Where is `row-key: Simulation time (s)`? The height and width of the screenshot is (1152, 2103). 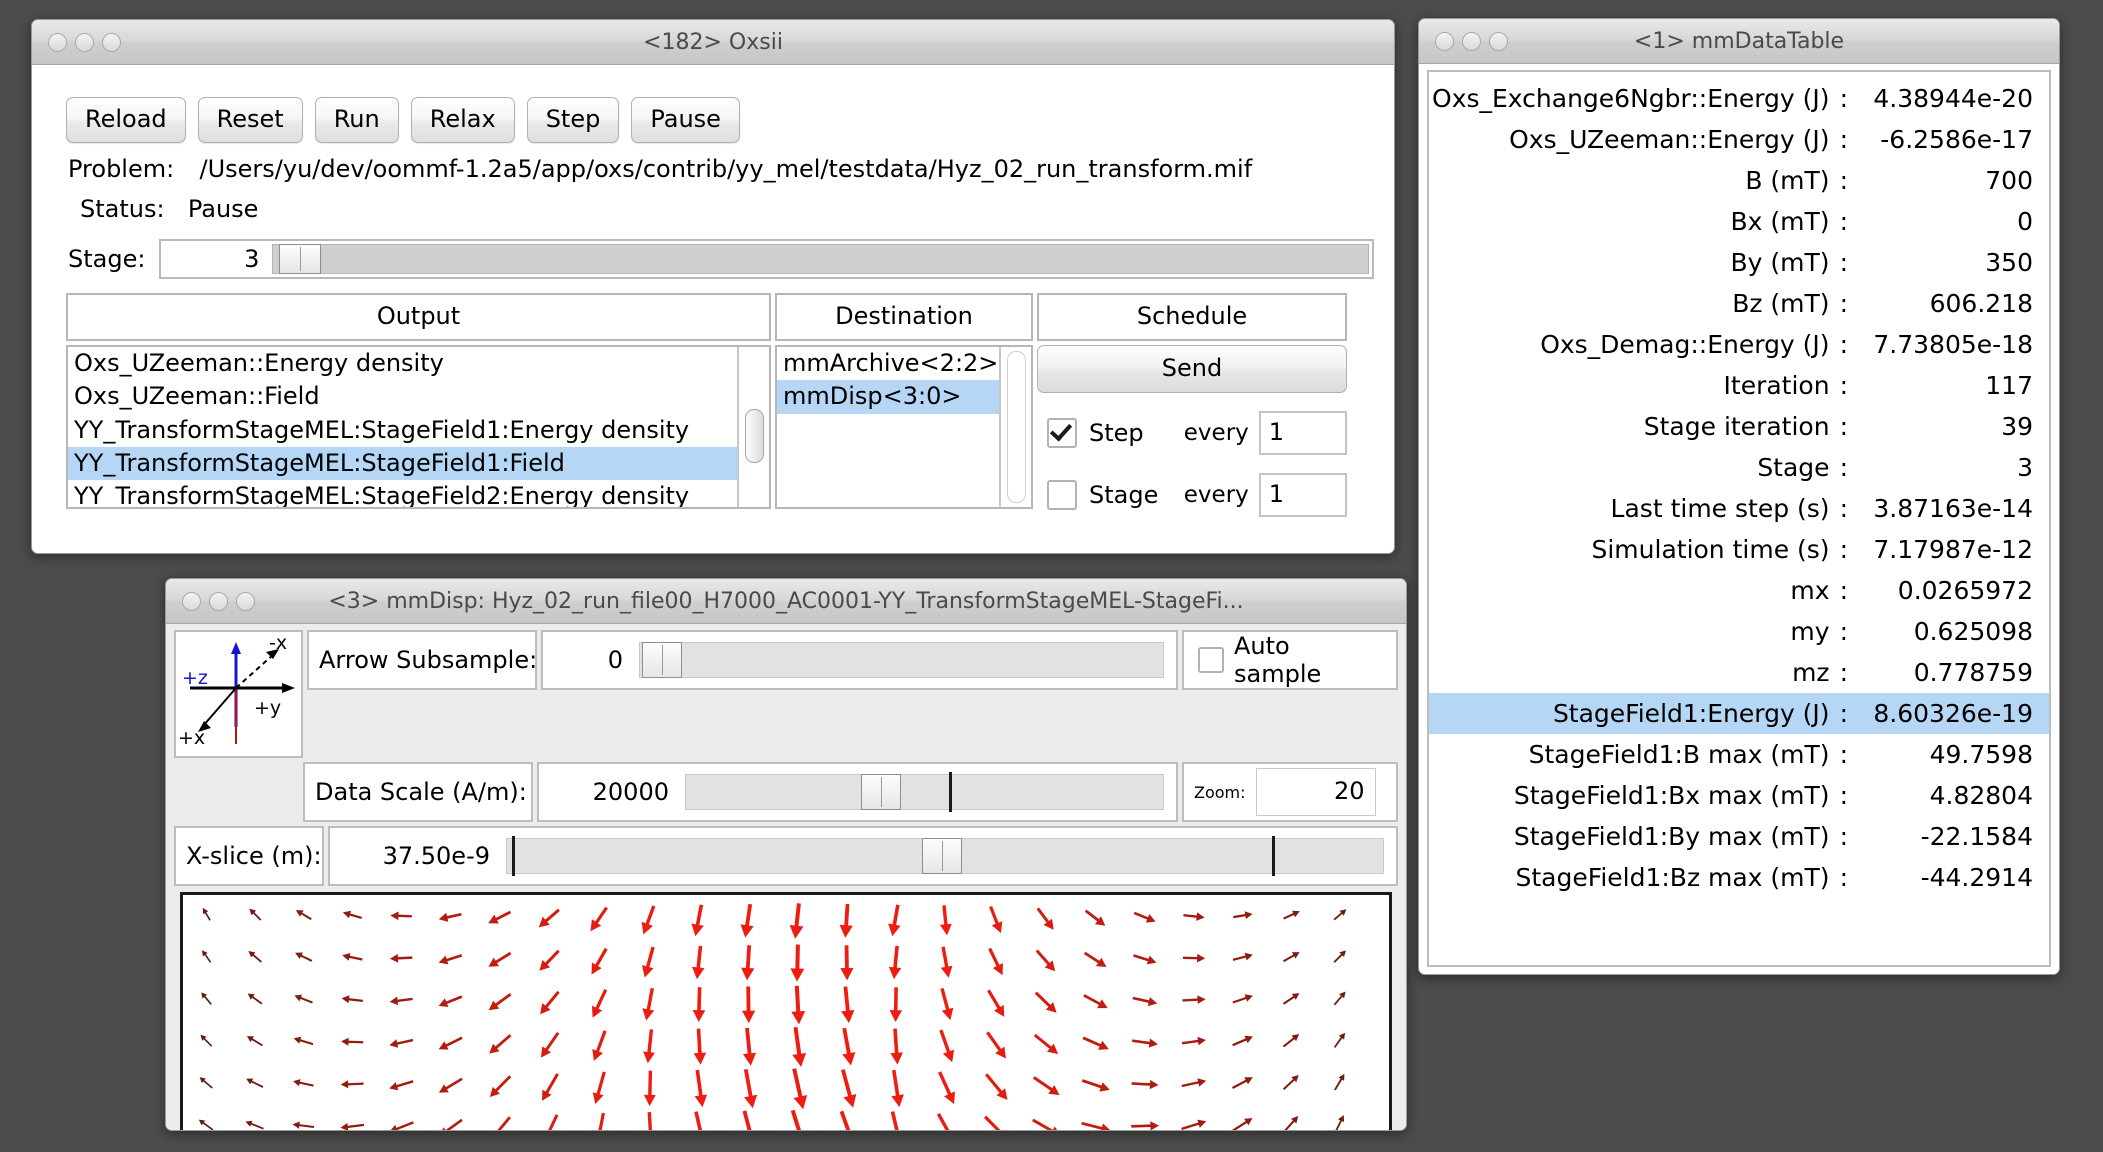
row-key: Simulation time (s) is located at coordinates (1710, 549).